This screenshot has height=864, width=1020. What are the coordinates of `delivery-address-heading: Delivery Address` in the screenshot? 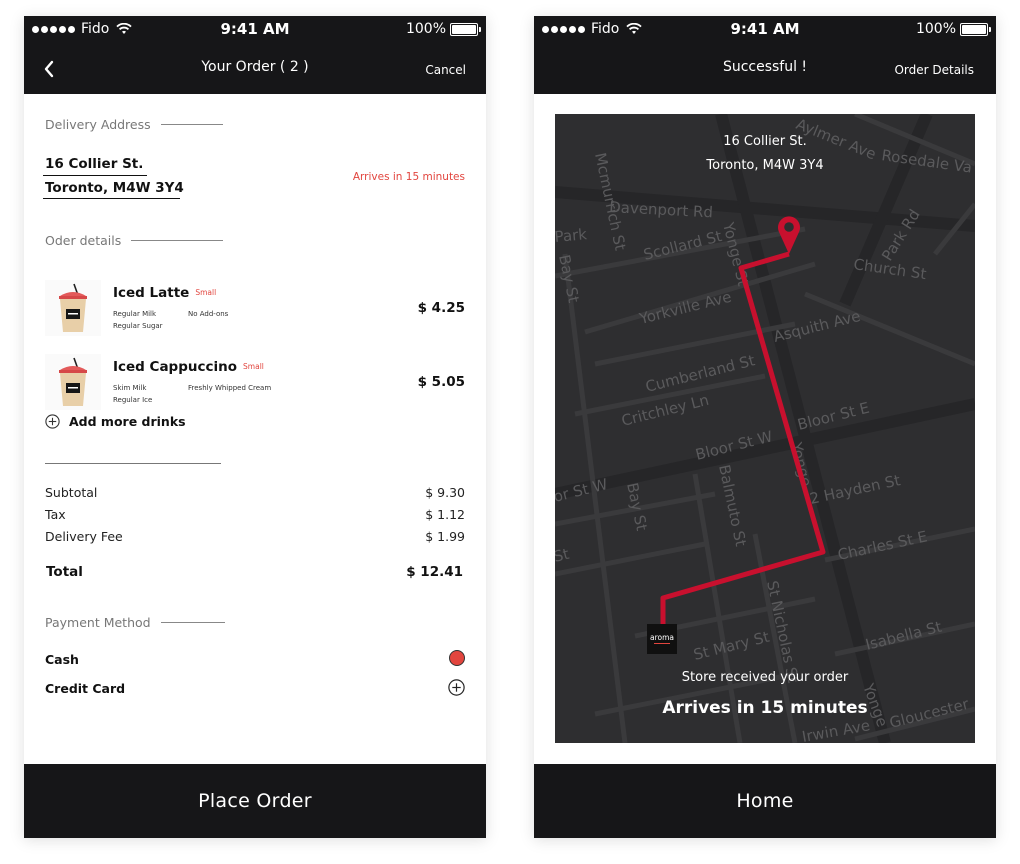 It's located at (134, 124).